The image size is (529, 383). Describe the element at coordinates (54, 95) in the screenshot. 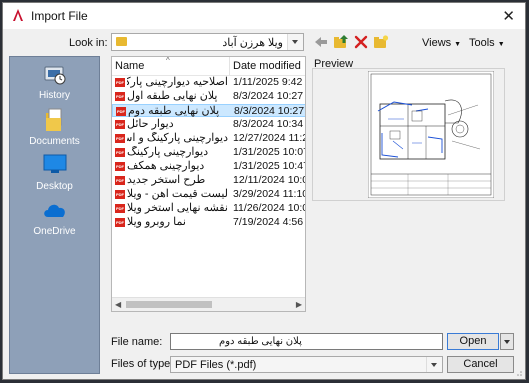

I see `place-history-label: History` at that location.